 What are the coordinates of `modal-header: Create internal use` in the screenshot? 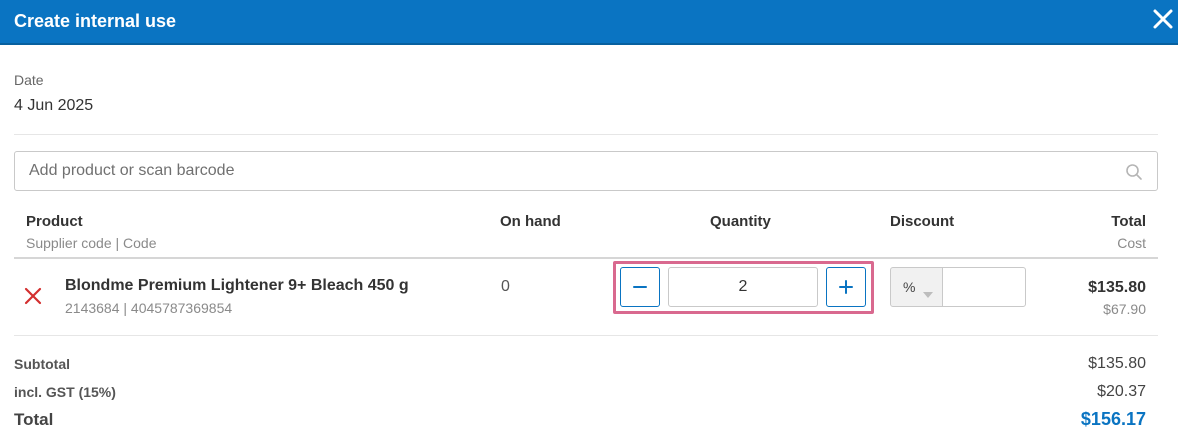 It's located at (589, 22).